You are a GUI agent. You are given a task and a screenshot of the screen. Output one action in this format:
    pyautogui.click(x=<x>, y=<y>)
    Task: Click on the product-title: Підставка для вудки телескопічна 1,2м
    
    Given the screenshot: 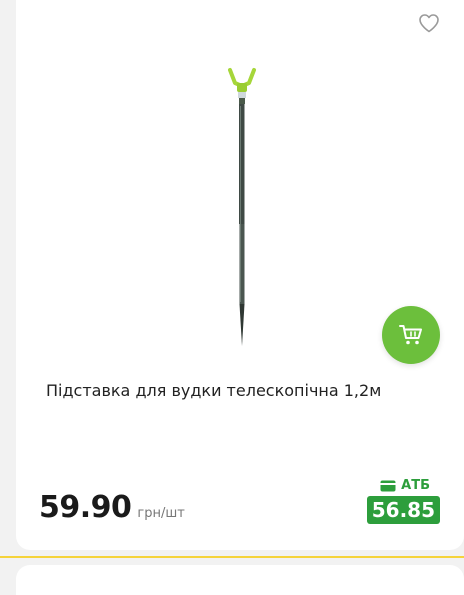 What is the action you would take?
    pyautogui.click(x=246, y=391)
    